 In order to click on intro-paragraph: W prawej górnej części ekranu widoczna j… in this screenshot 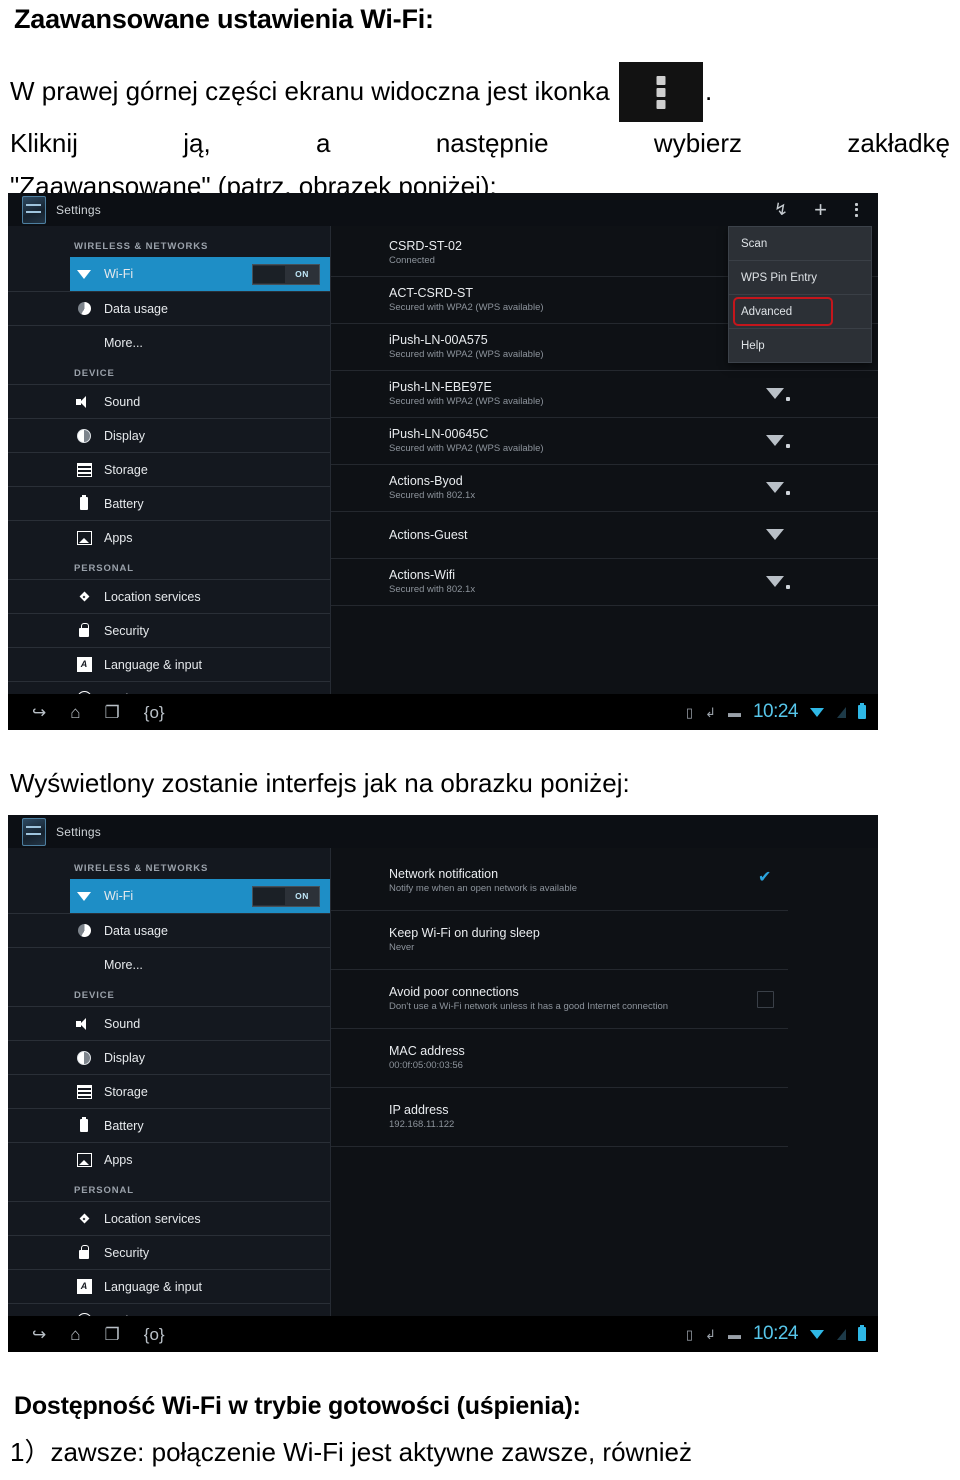, I will do `click(480, 135)`.